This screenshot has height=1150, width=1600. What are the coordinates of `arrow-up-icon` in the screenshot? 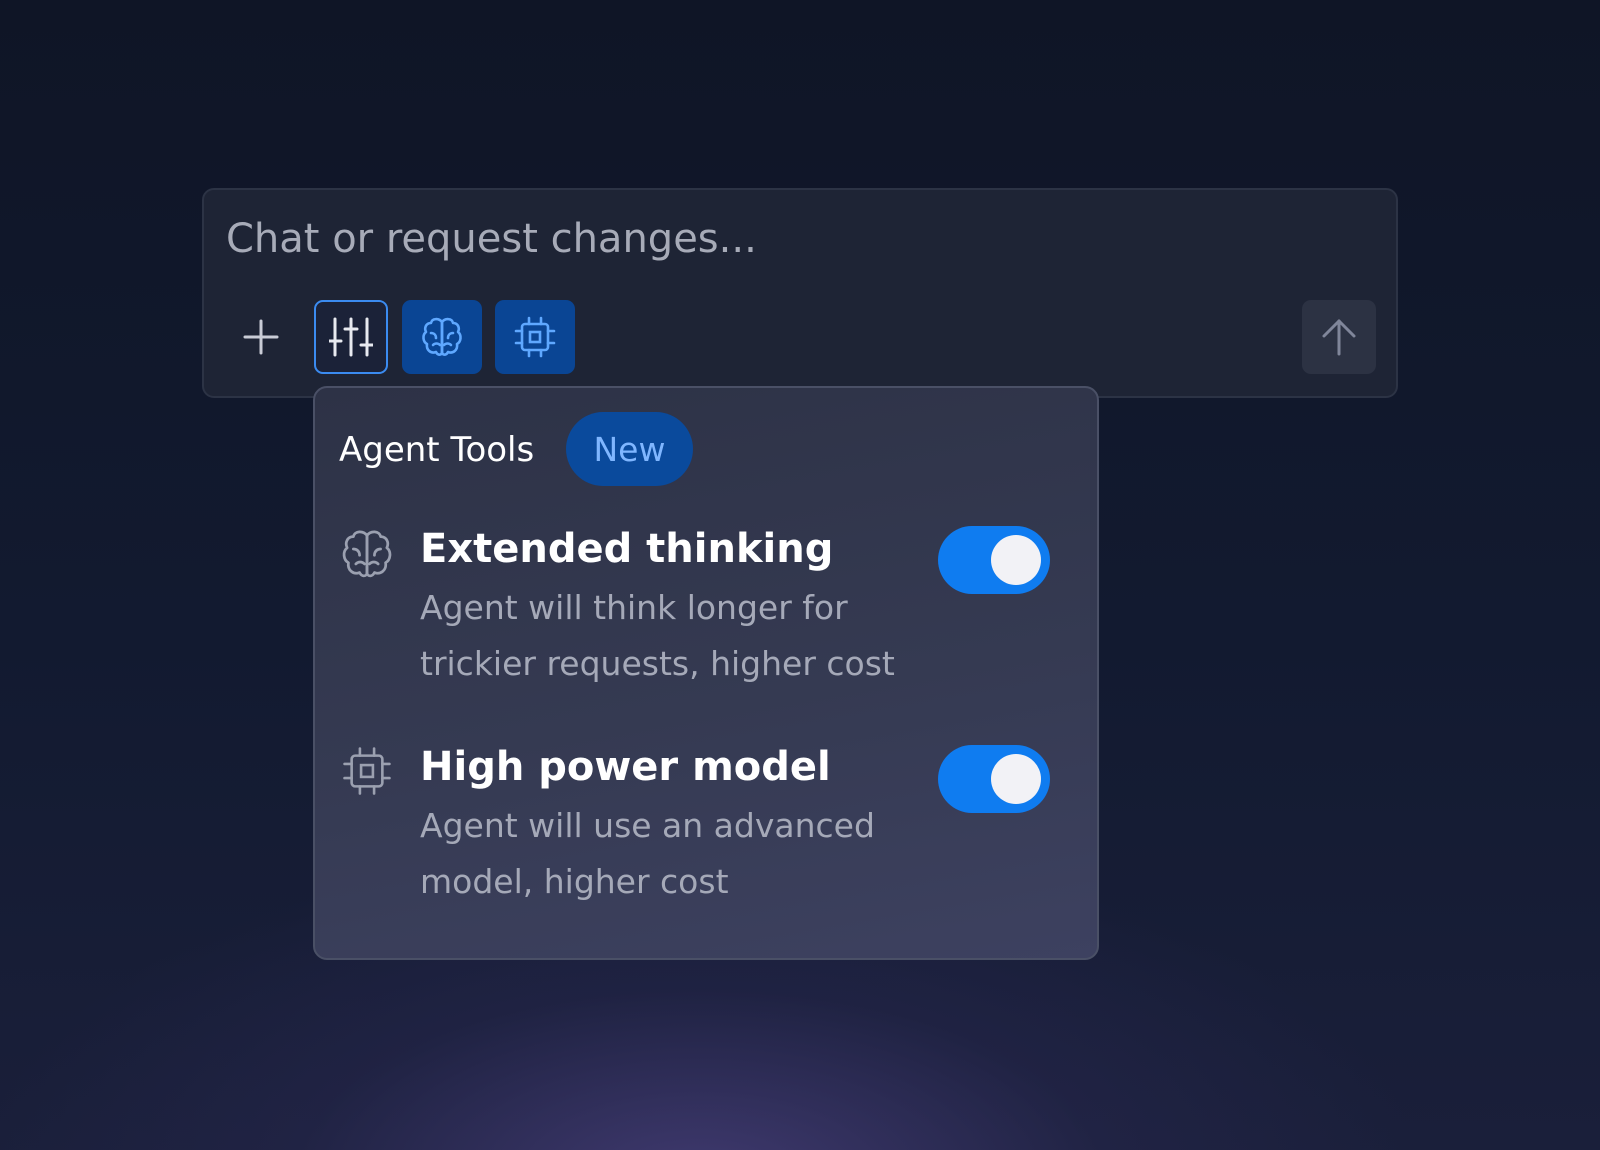 It's located at (1339, 337).